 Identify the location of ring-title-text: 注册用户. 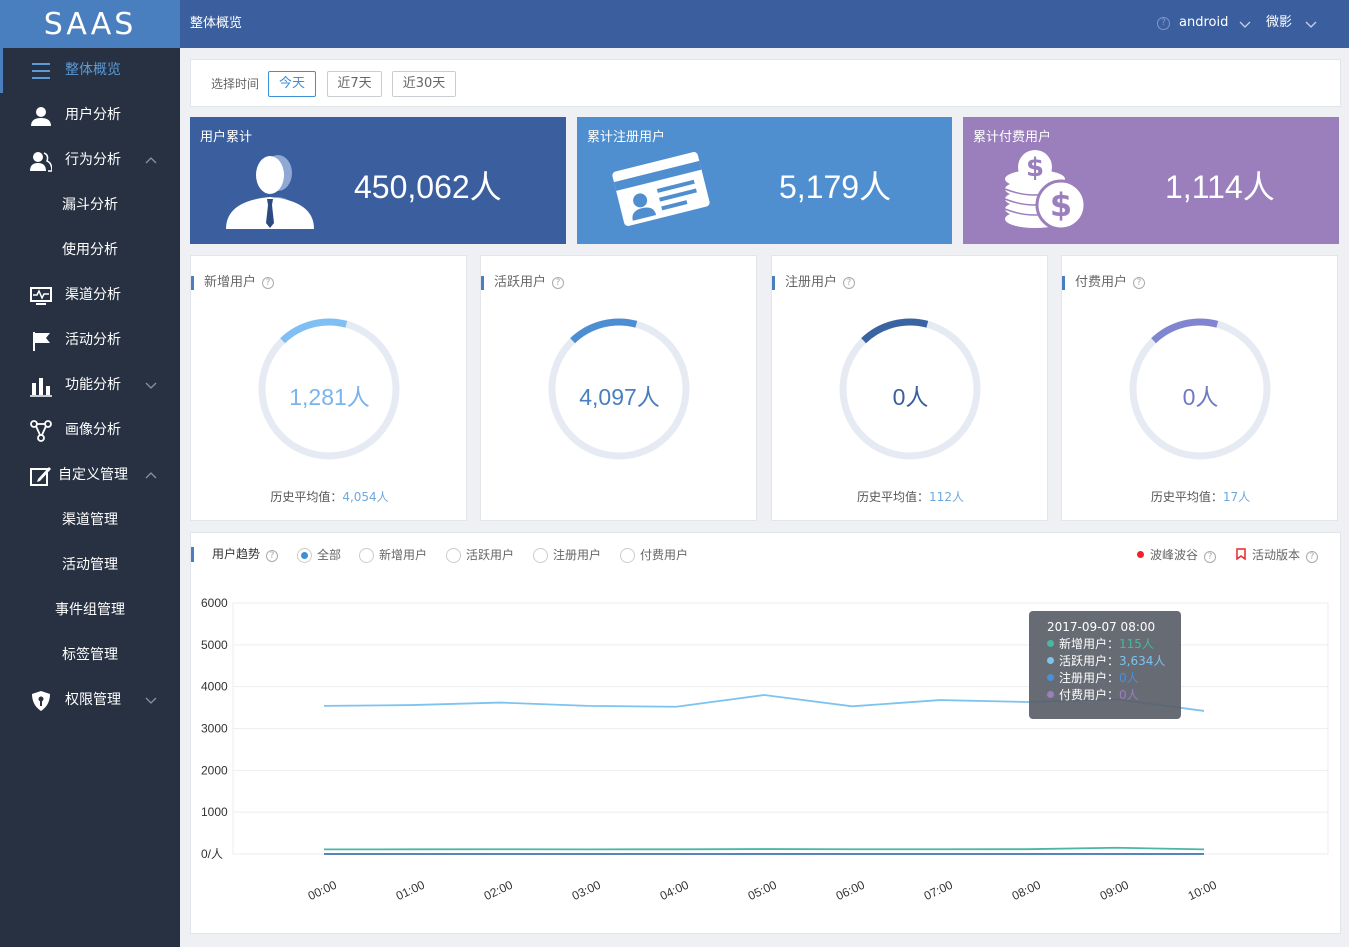
(811, 282).